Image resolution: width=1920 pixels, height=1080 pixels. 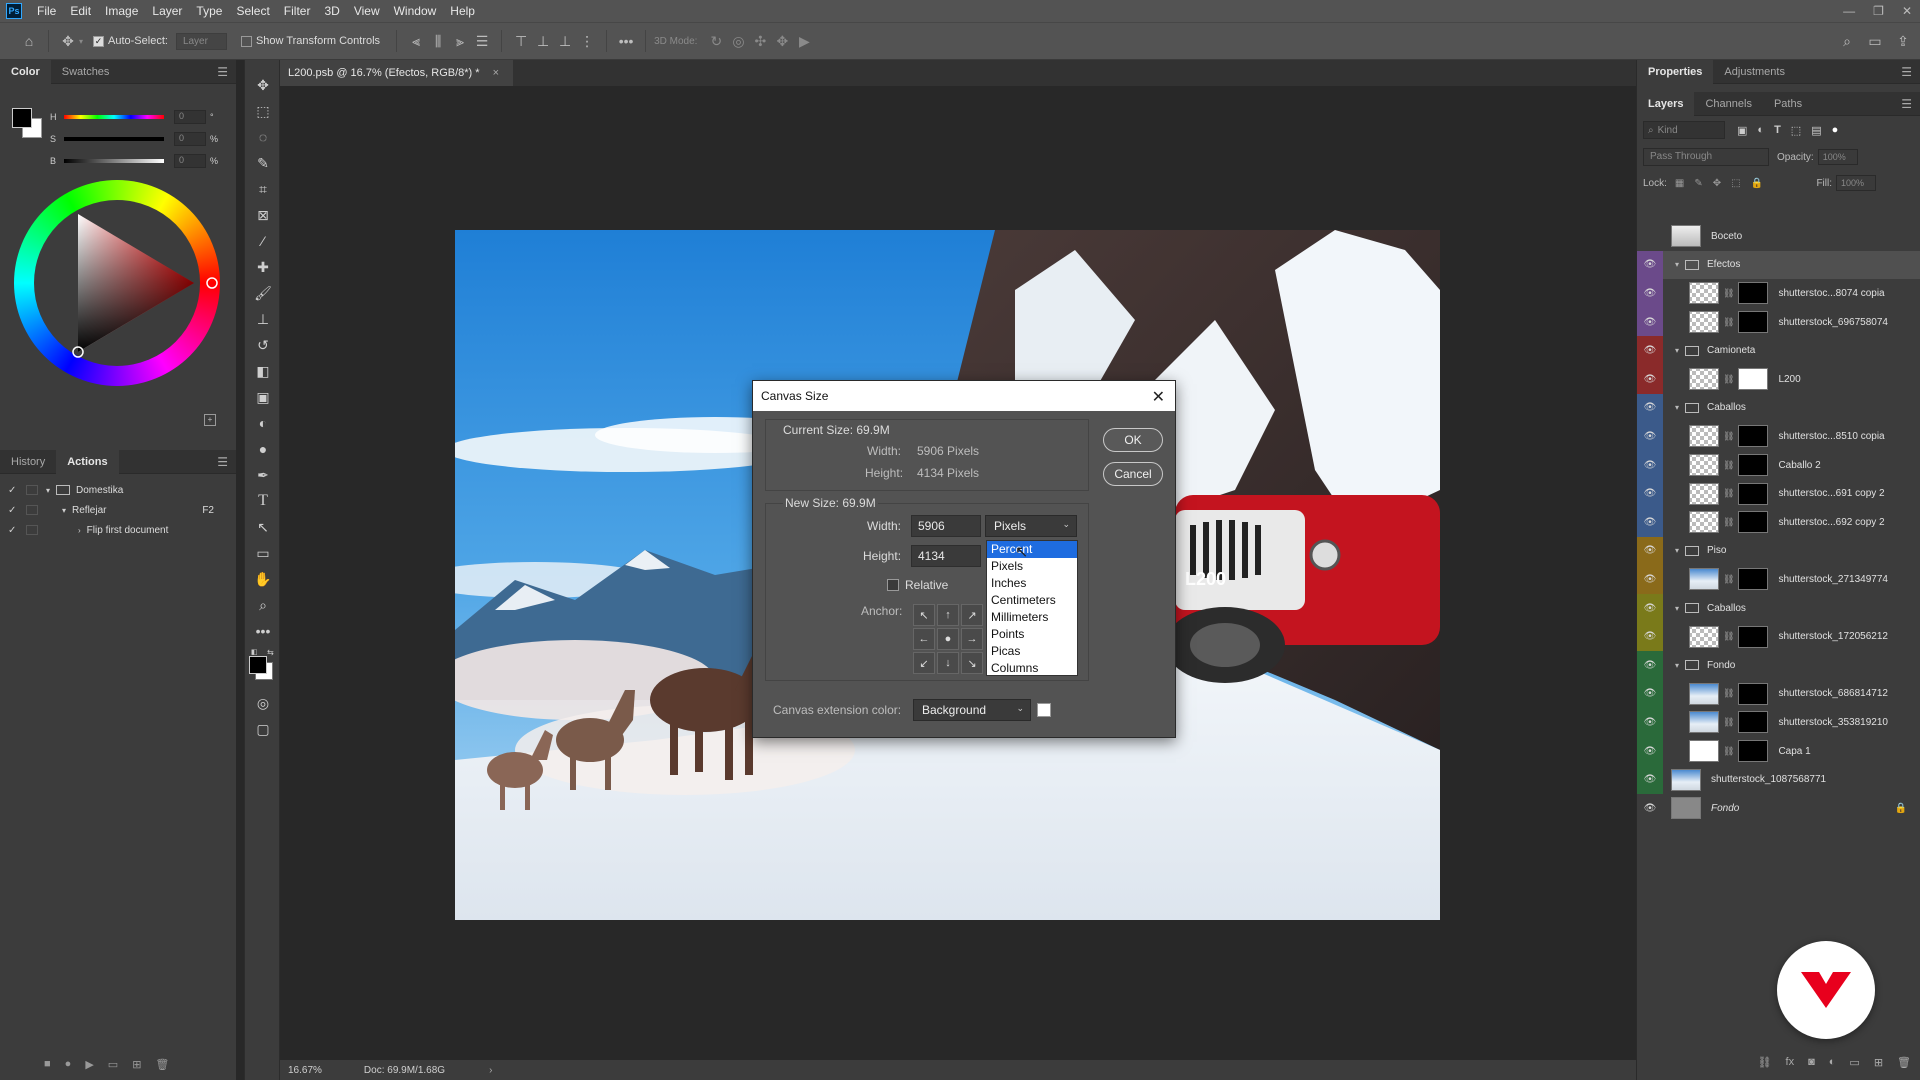 I want to click on lock-pixels-icon: ✎, so click(x=1698, y=183).